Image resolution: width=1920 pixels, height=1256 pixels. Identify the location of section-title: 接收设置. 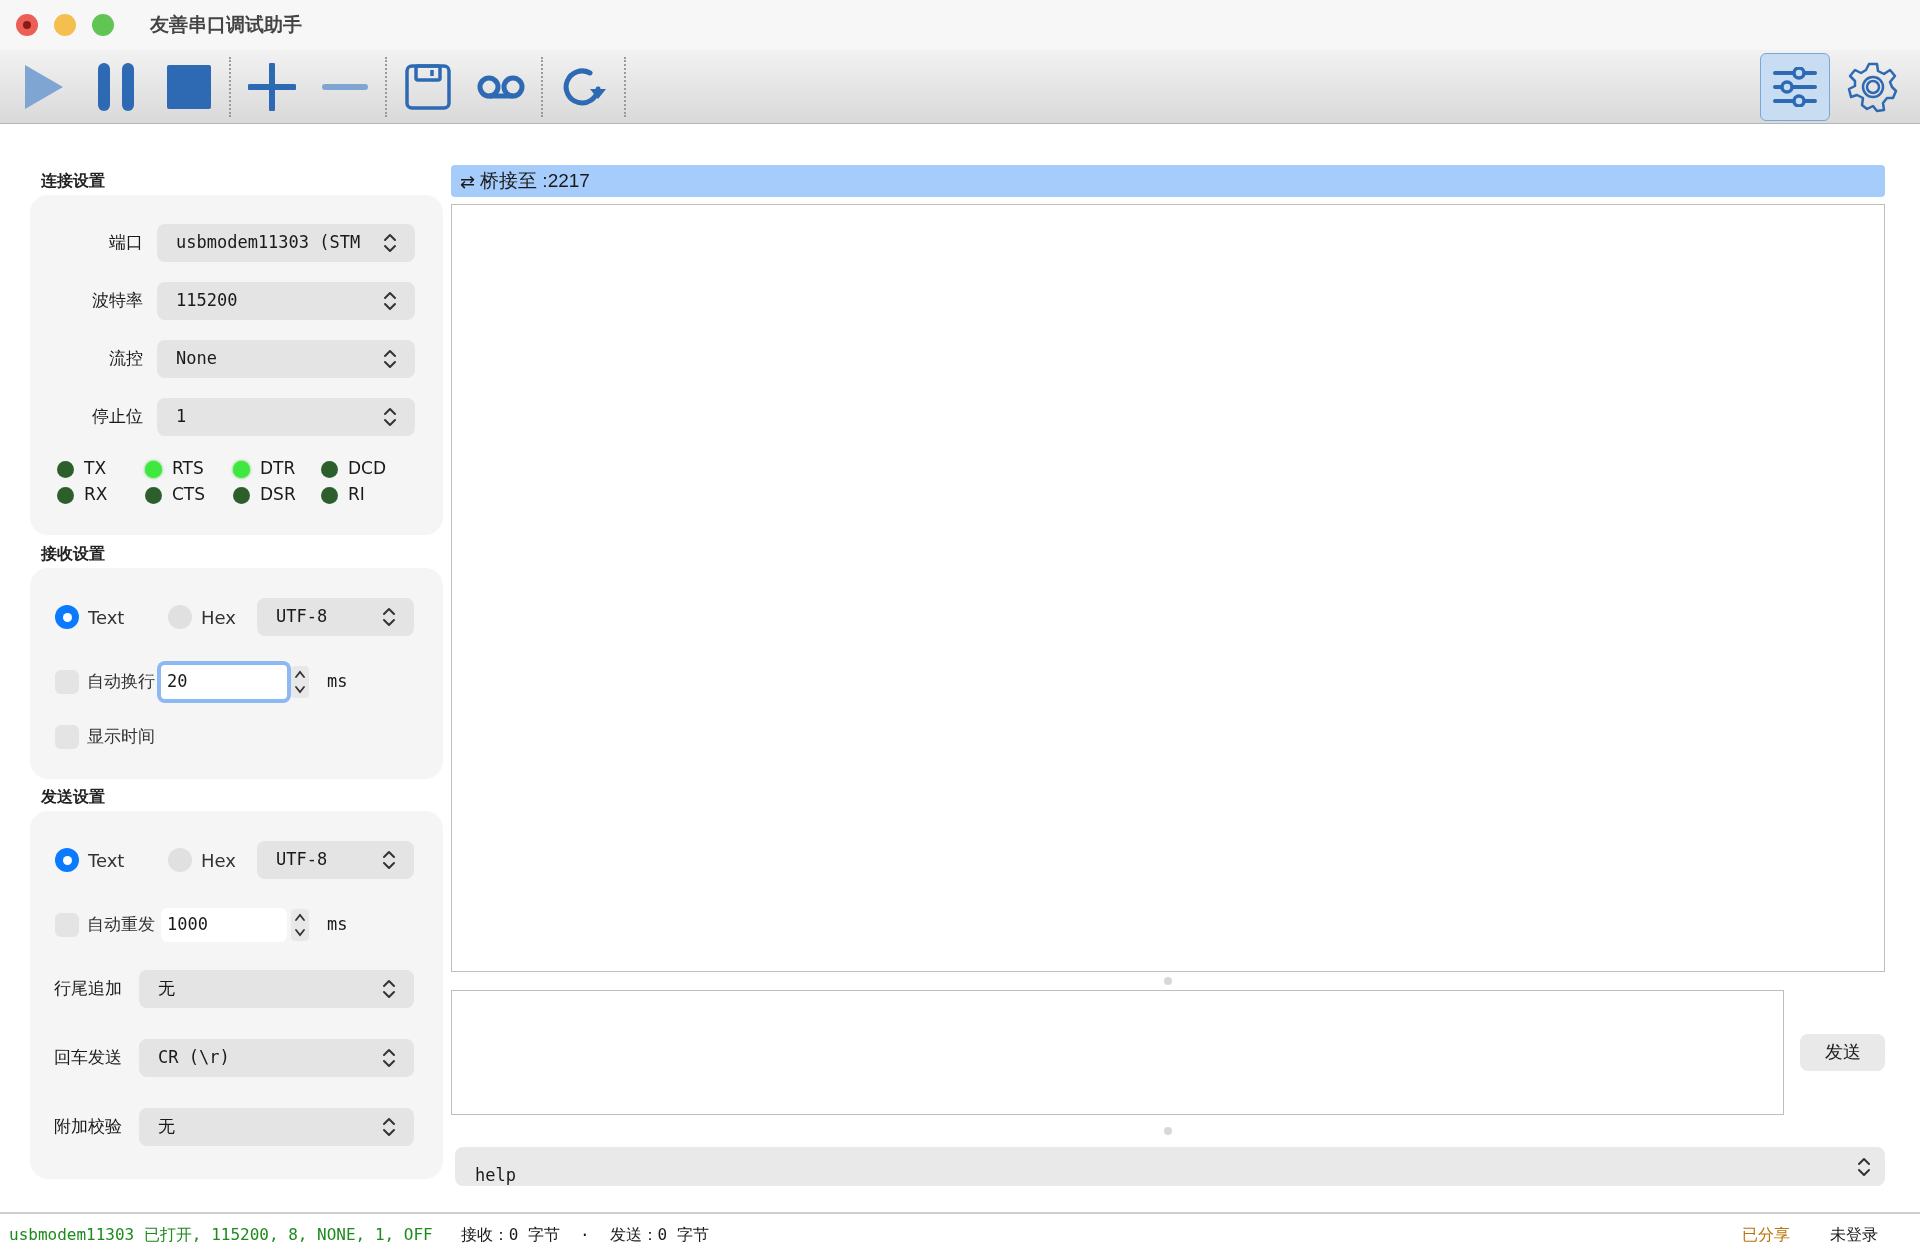
(73, 554).